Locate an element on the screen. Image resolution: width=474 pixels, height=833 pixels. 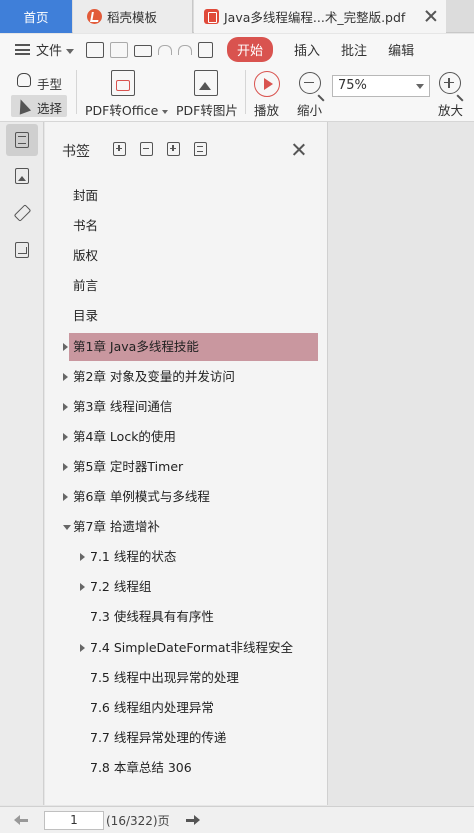
zoom-in-button: 放大 is located at coordinates (450, 109).